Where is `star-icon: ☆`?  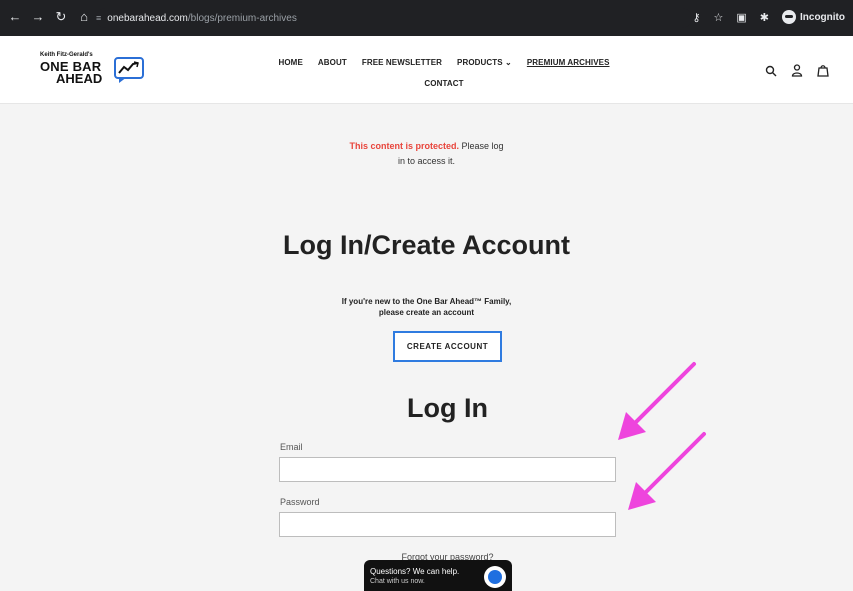
star-icon: ☆ is located at coordinates (719, 17).